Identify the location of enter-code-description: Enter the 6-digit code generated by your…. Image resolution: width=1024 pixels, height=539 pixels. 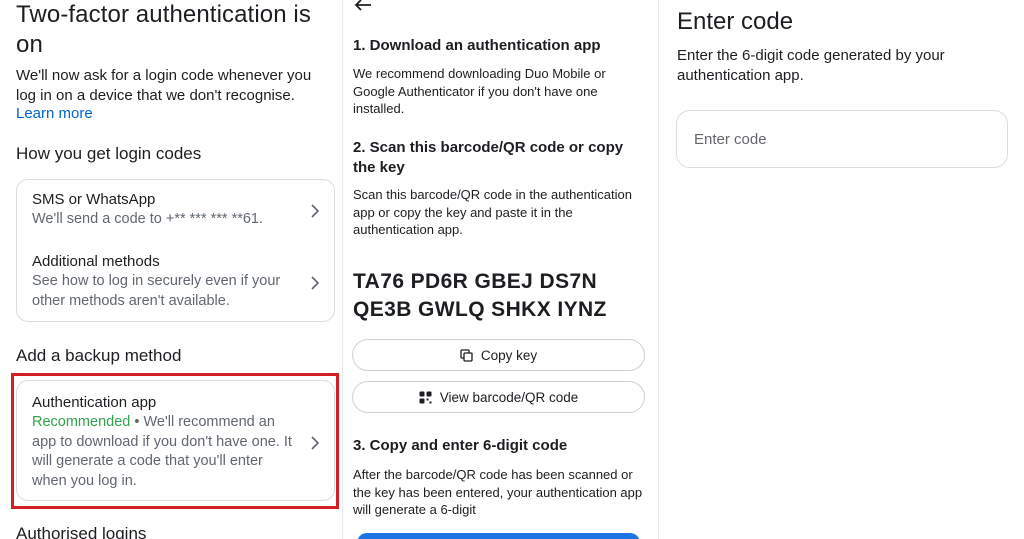
(811, 65).